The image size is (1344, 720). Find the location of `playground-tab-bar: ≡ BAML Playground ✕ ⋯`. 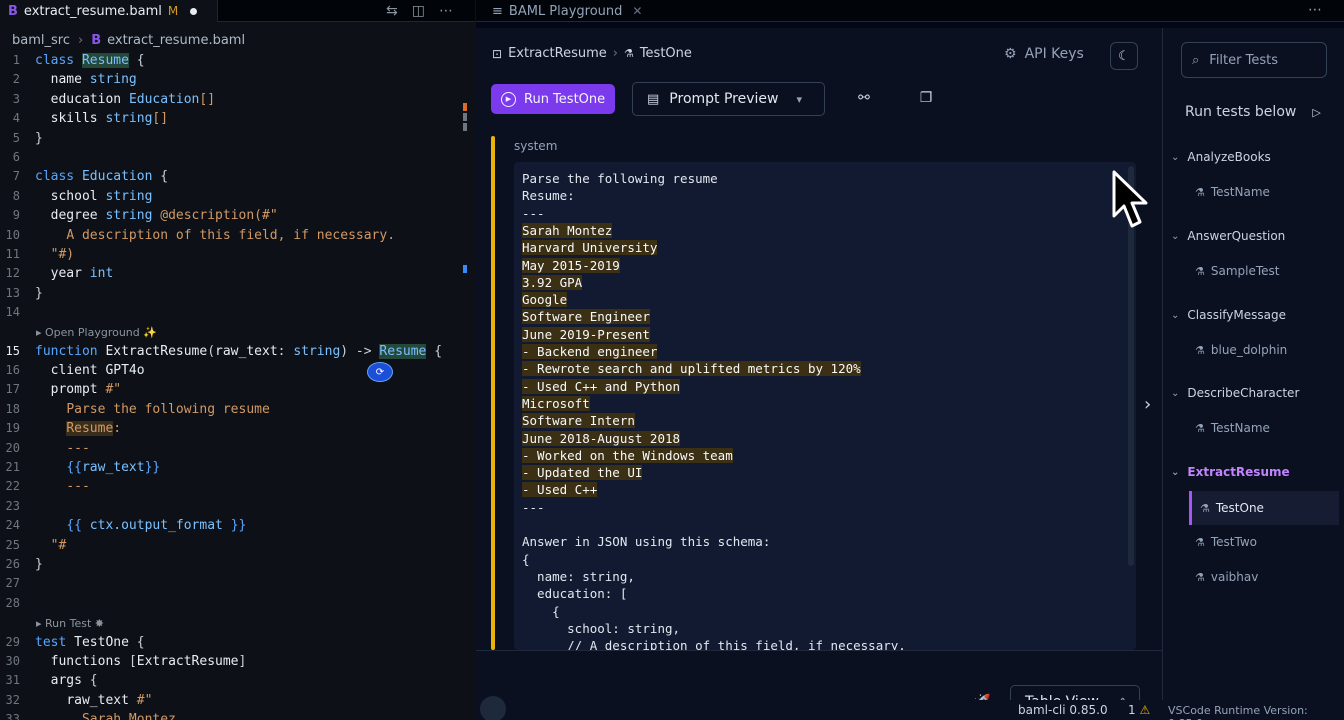

playground-tab-bar: ≡ BAML Playground ✕ ⋯ is located at coordinates (910, 11).